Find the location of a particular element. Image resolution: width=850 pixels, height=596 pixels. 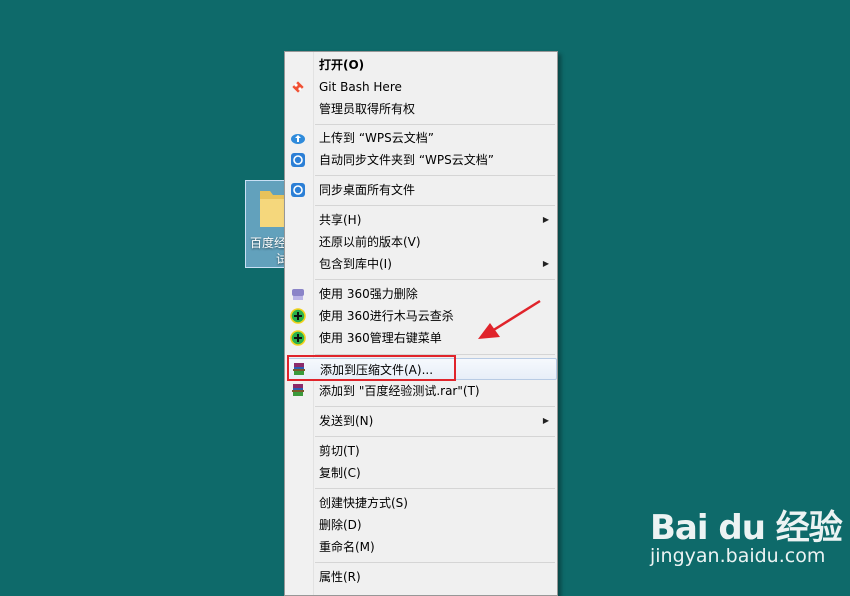

watermark-logo: Bai du 经验 is located at coordinates (746, 528).